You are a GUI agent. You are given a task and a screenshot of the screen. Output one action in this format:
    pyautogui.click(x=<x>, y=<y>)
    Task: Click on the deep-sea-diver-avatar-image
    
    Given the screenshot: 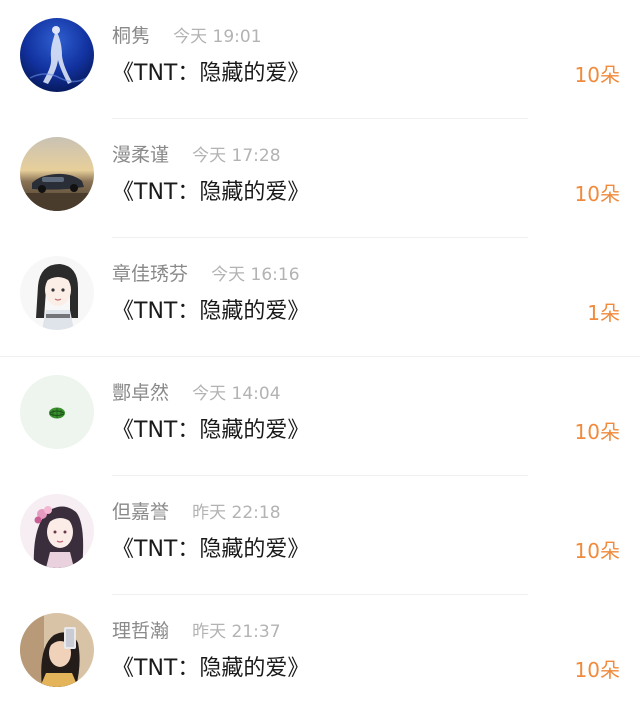 What is the action you would take?
    pyautogui.click(x=57, y=55)
    